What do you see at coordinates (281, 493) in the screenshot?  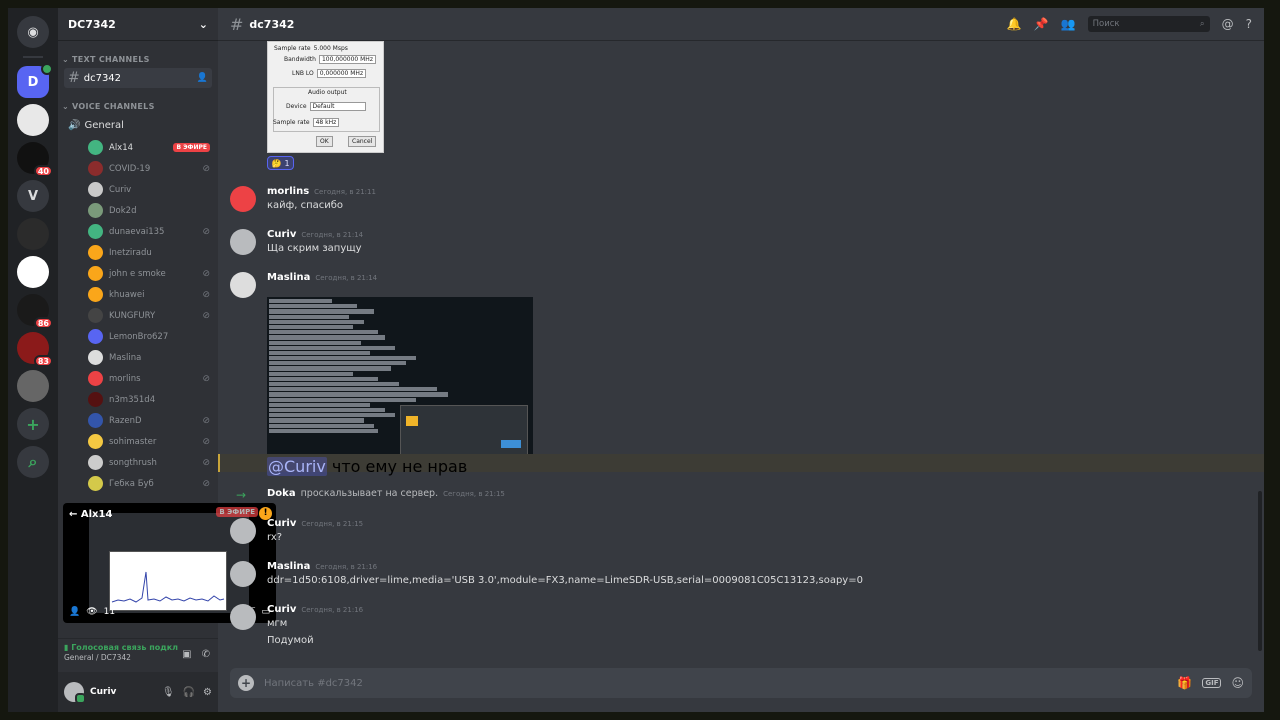 I see `message-author: Doka` at bounding box center [281, 493].